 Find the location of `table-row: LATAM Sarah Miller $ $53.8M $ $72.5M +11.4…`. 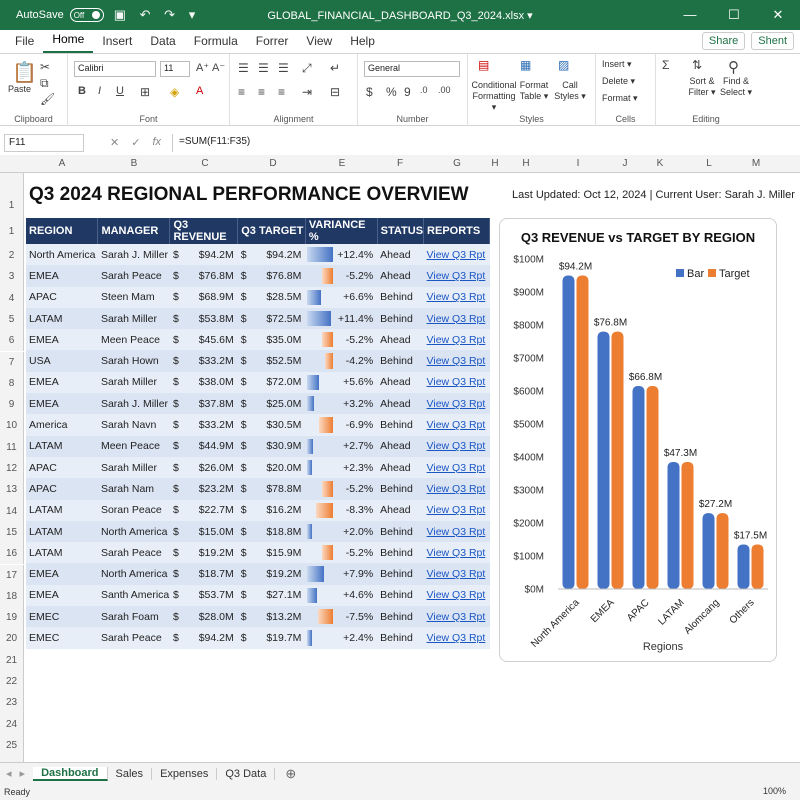

table-row: LATAM Sarah Miller $ $53.8M $ $72.5M +11.4… is located at coordinates (258, 318).